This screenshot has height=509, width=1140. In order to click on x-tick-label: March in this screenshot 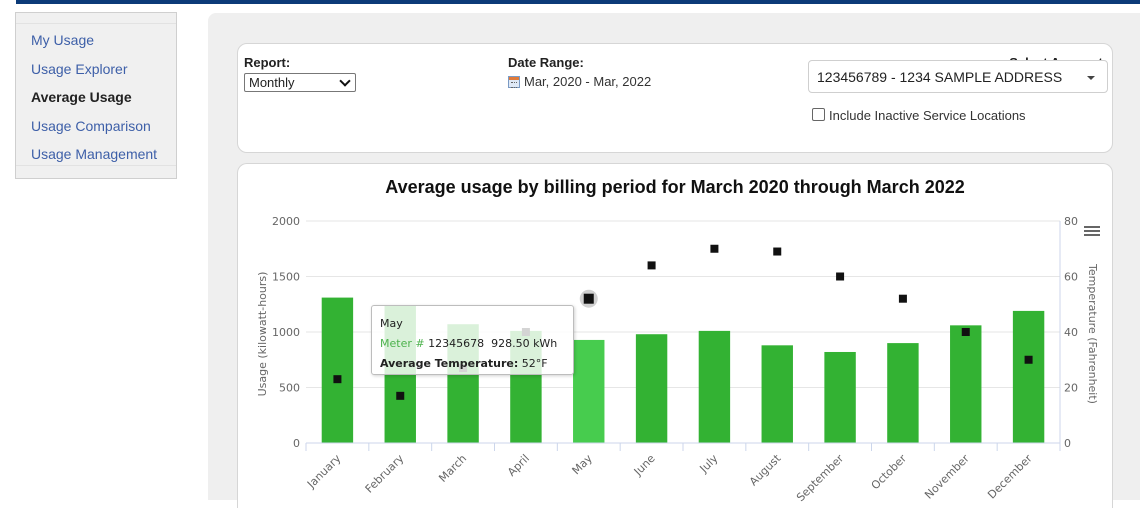, I will do `click(452, 468)`.